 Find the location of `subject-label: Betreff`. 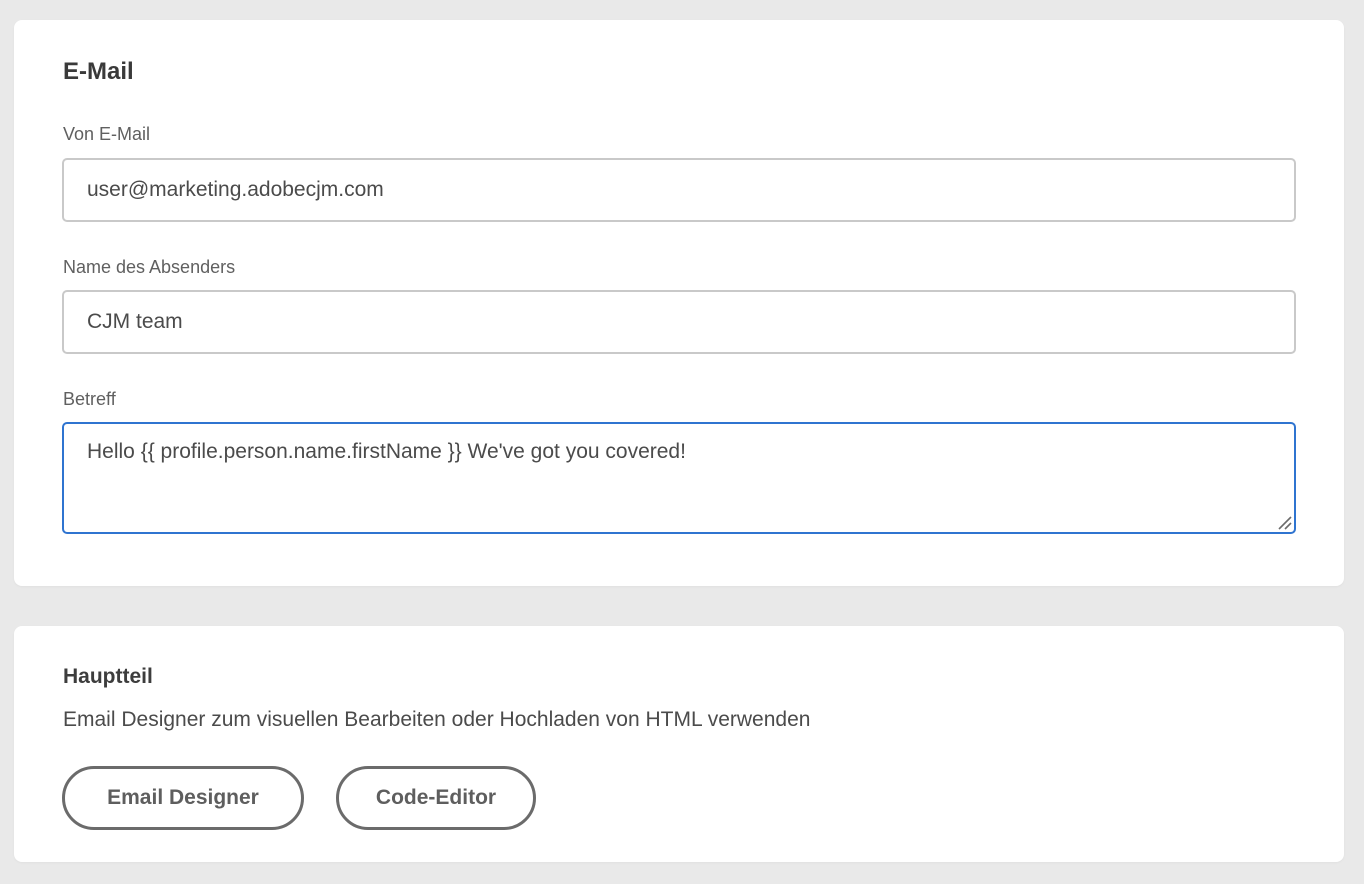

subject-label: Betreff is located at coordinates (89, 399).